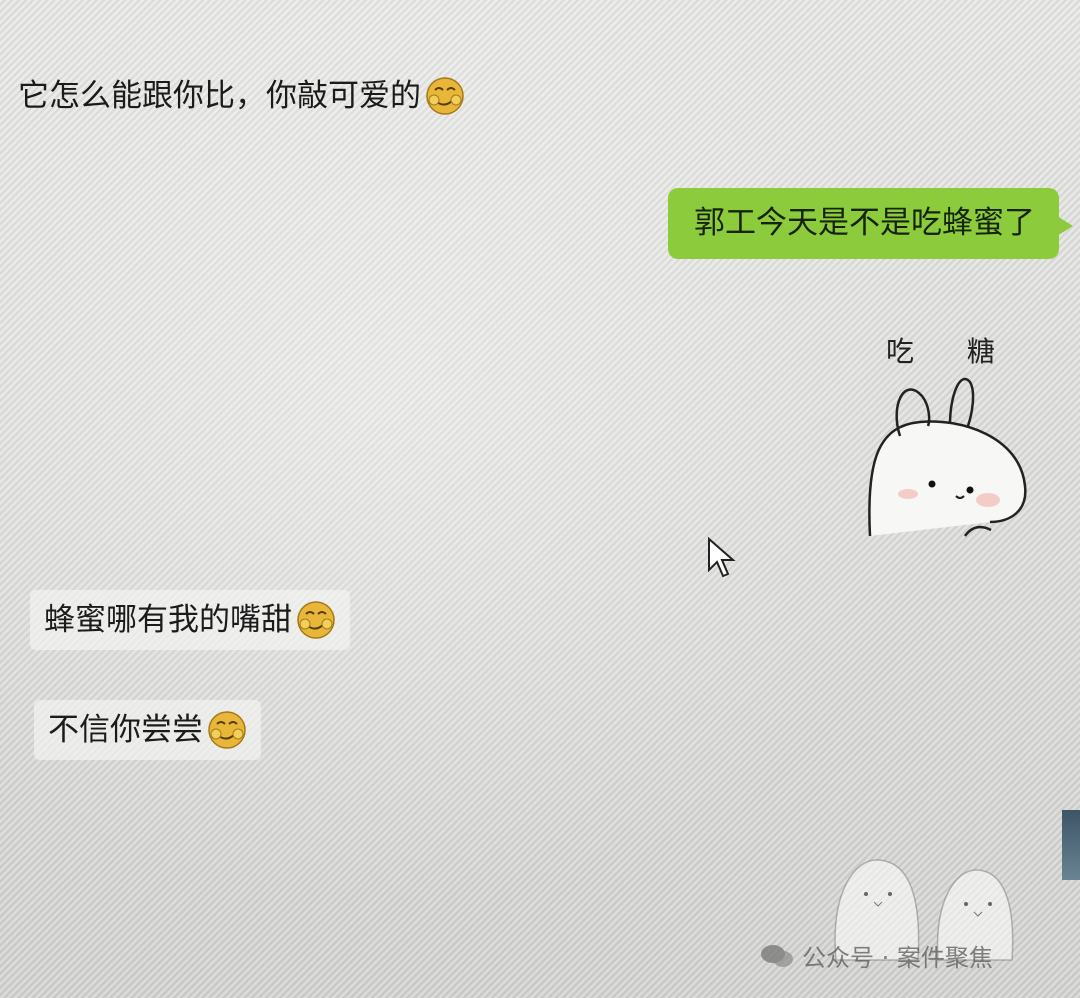 The height and width of the screenshot is (998, 1080). Describe the element at coordinates (168, 619) in the screenshot. I see `message-text: 蜂蜜哪有我的嘴甜` at that location.